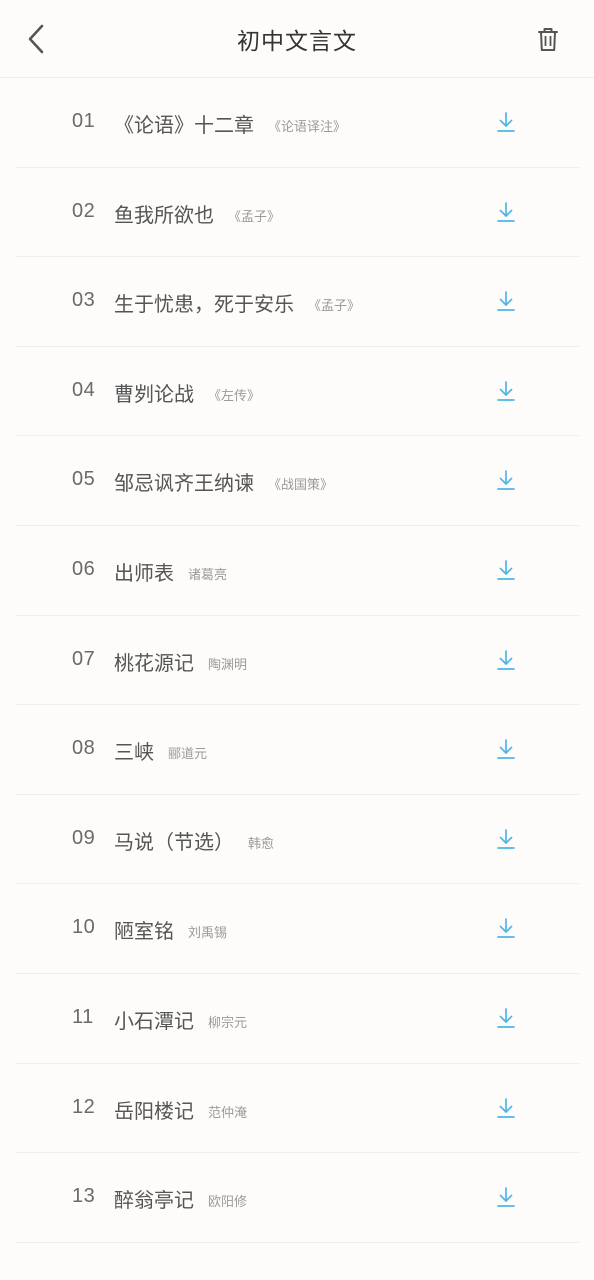 The height and width of the screenshot is (1280, 594). What do you see at coordinates (84, 479) in the screenshot?
I see `lesson-number: 05` at bounding box center [84, 479].